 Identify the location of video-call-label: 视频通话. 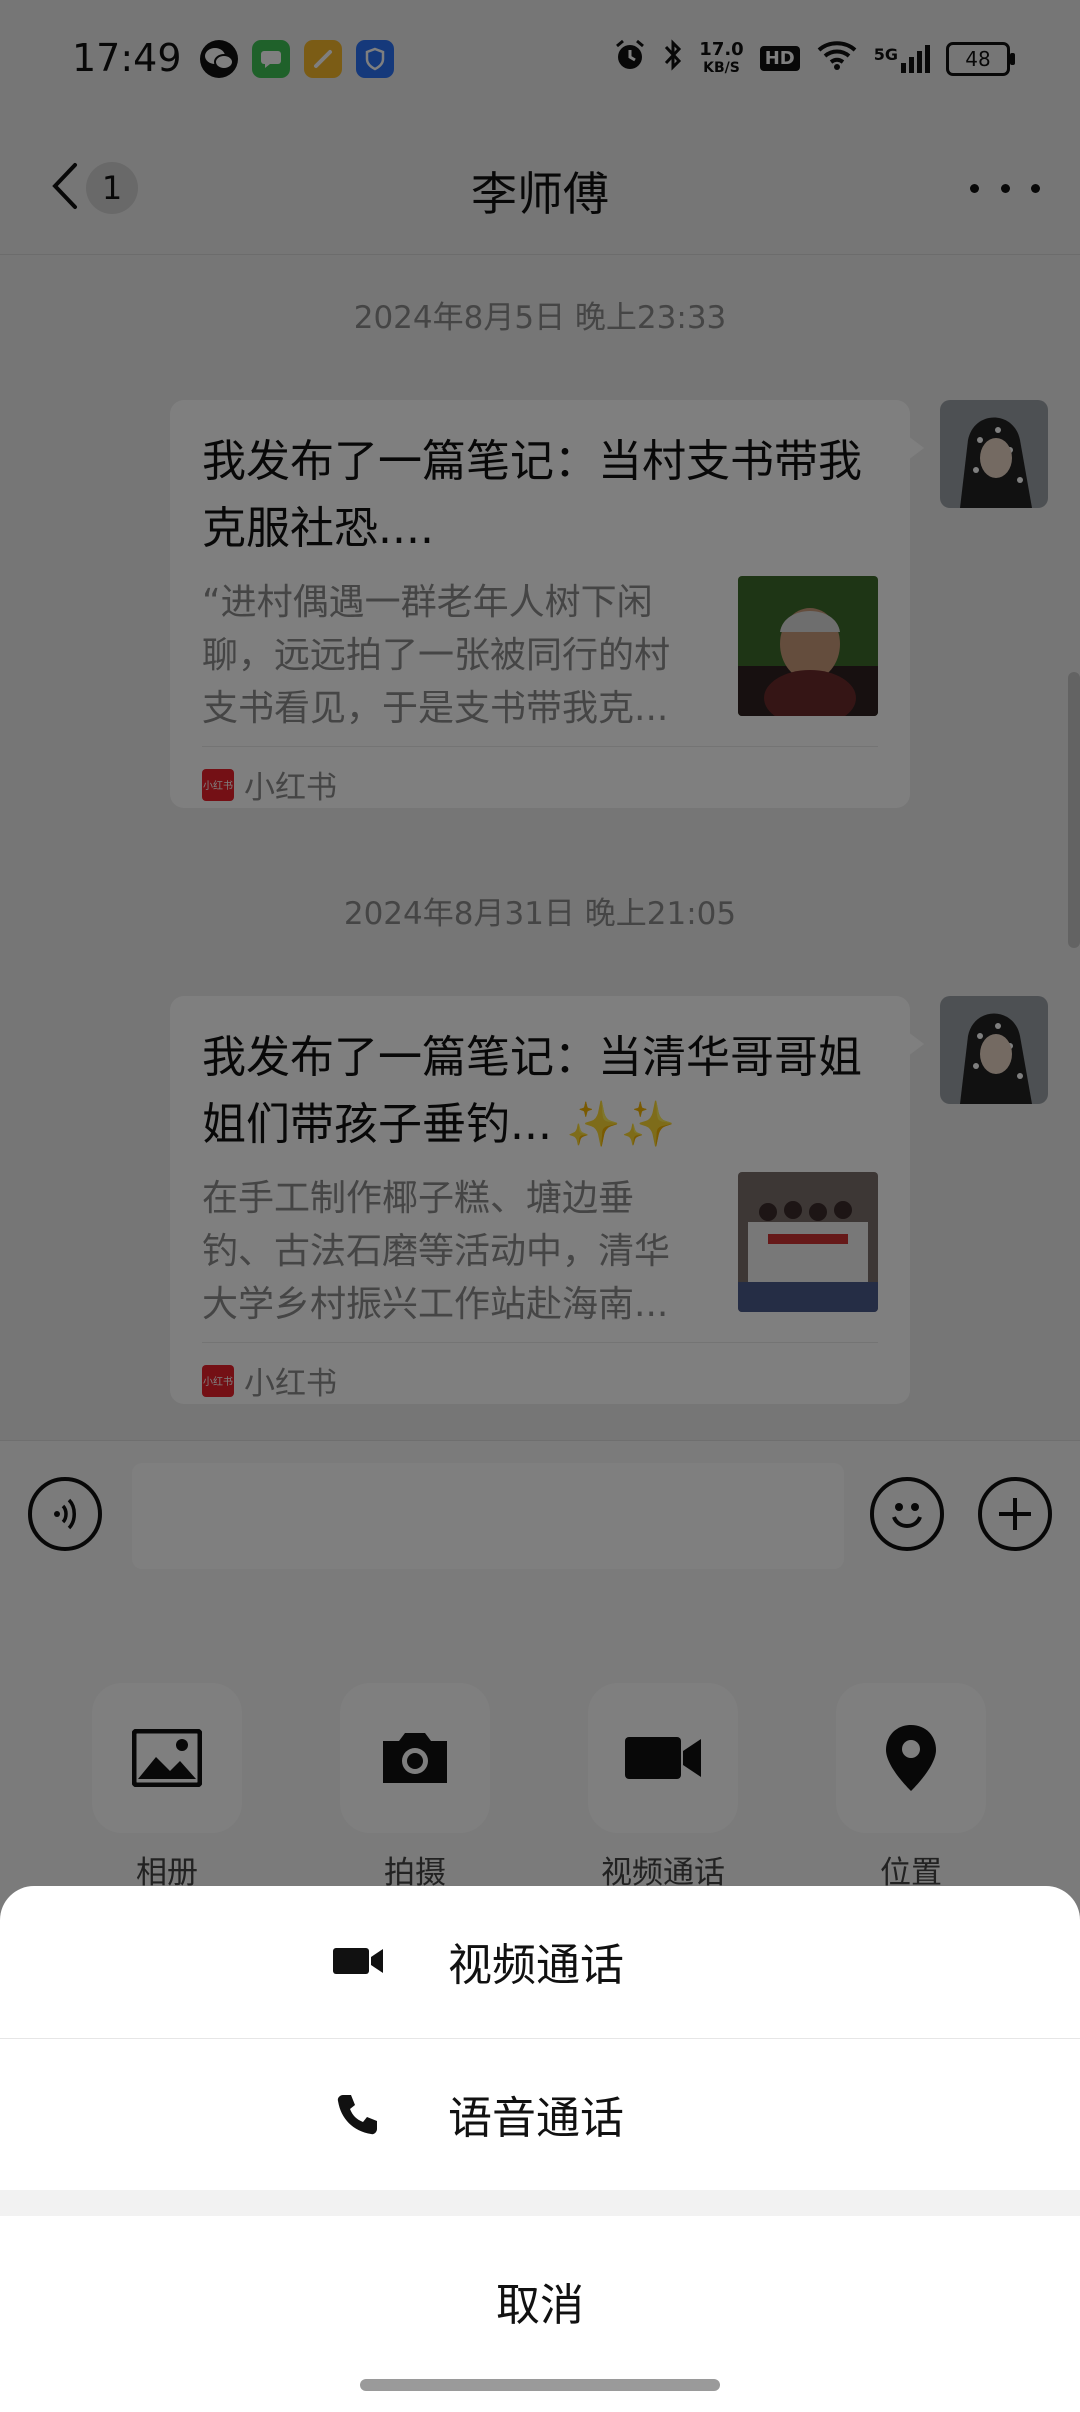
(536, 1965).